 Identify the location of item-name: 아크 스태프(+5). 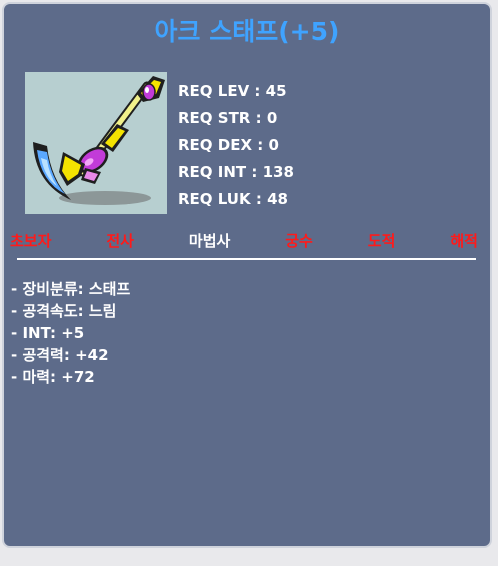
(247, 31).